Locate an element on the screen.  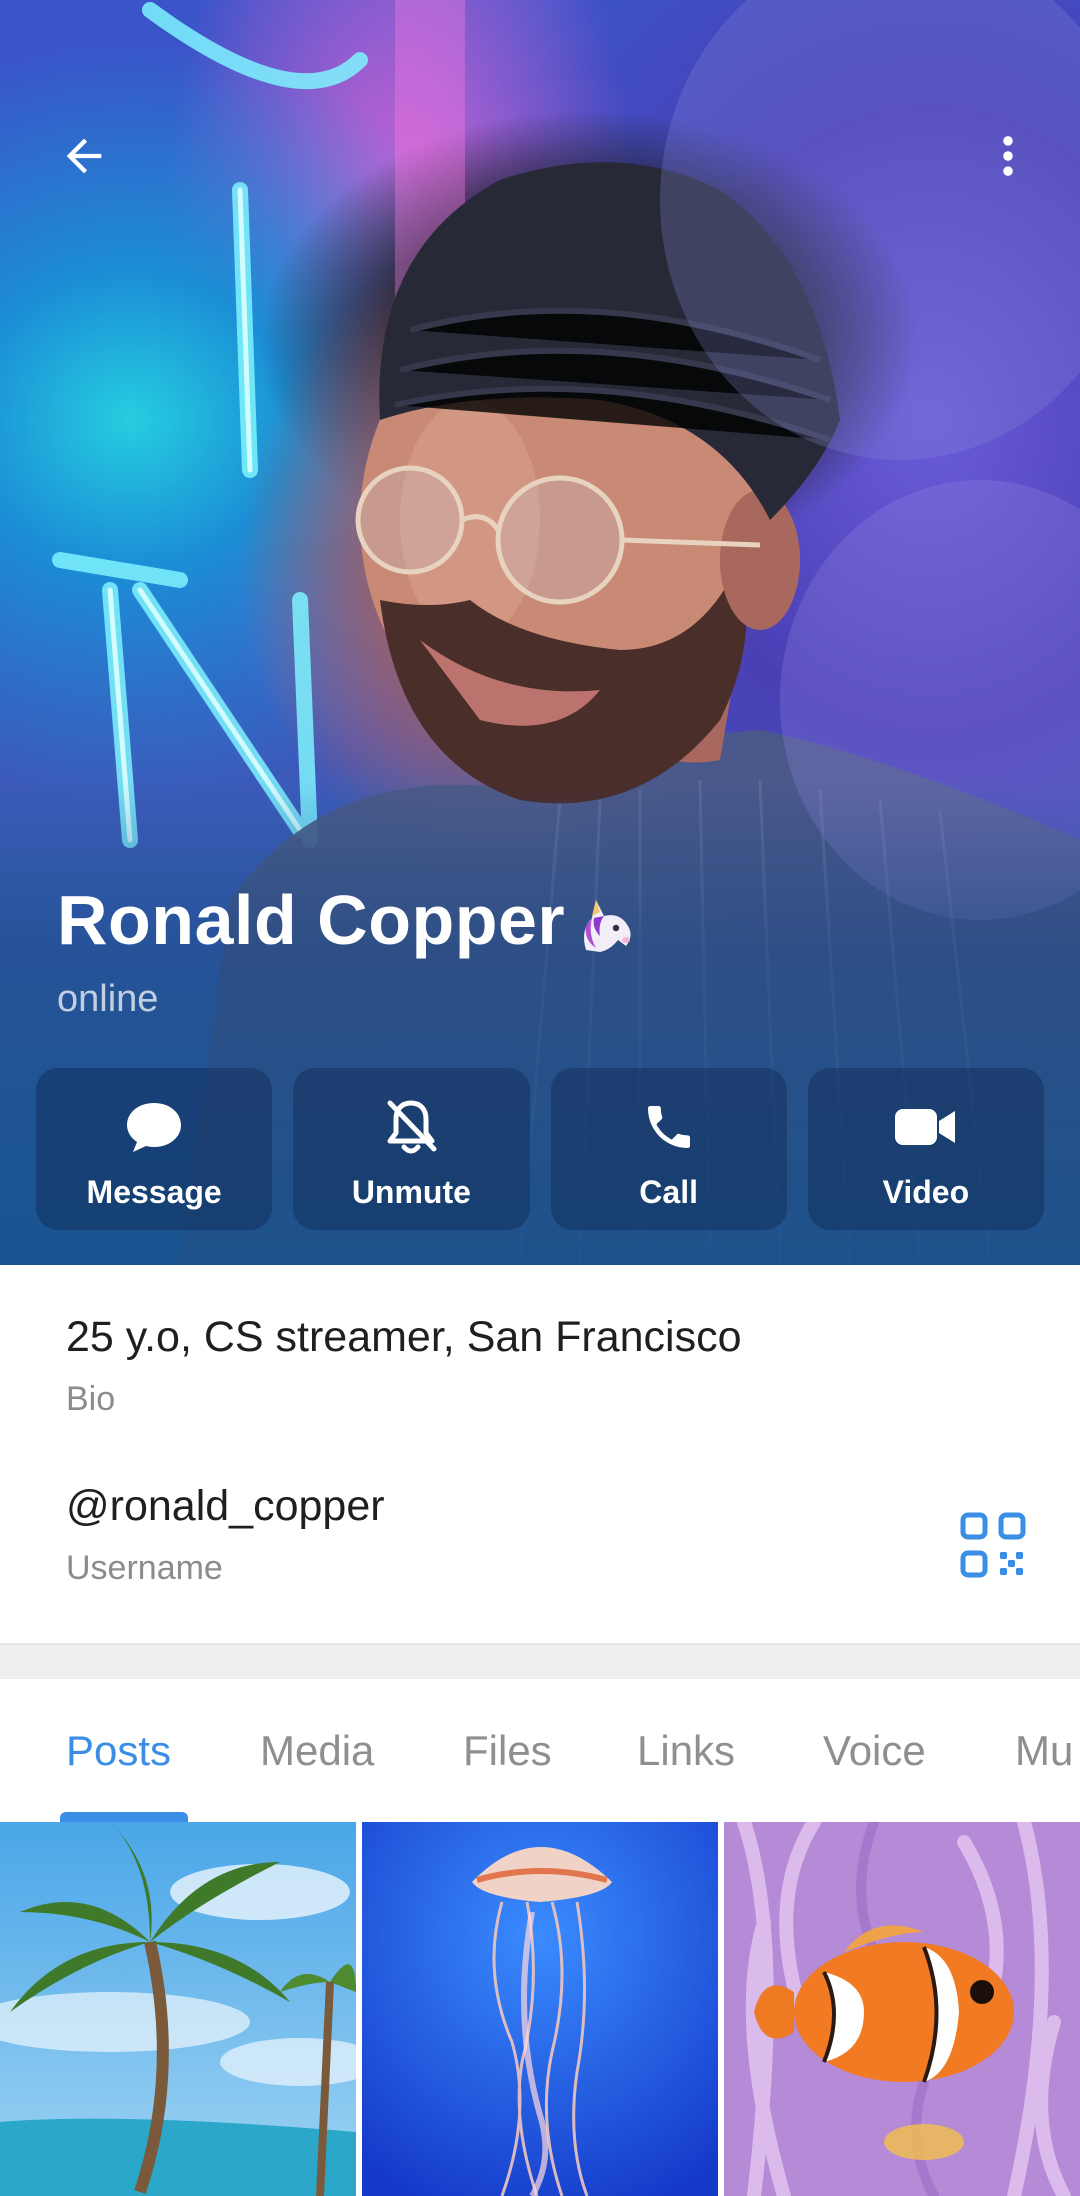
unmute-button: Unmute is located at coordinates (411, 1149).